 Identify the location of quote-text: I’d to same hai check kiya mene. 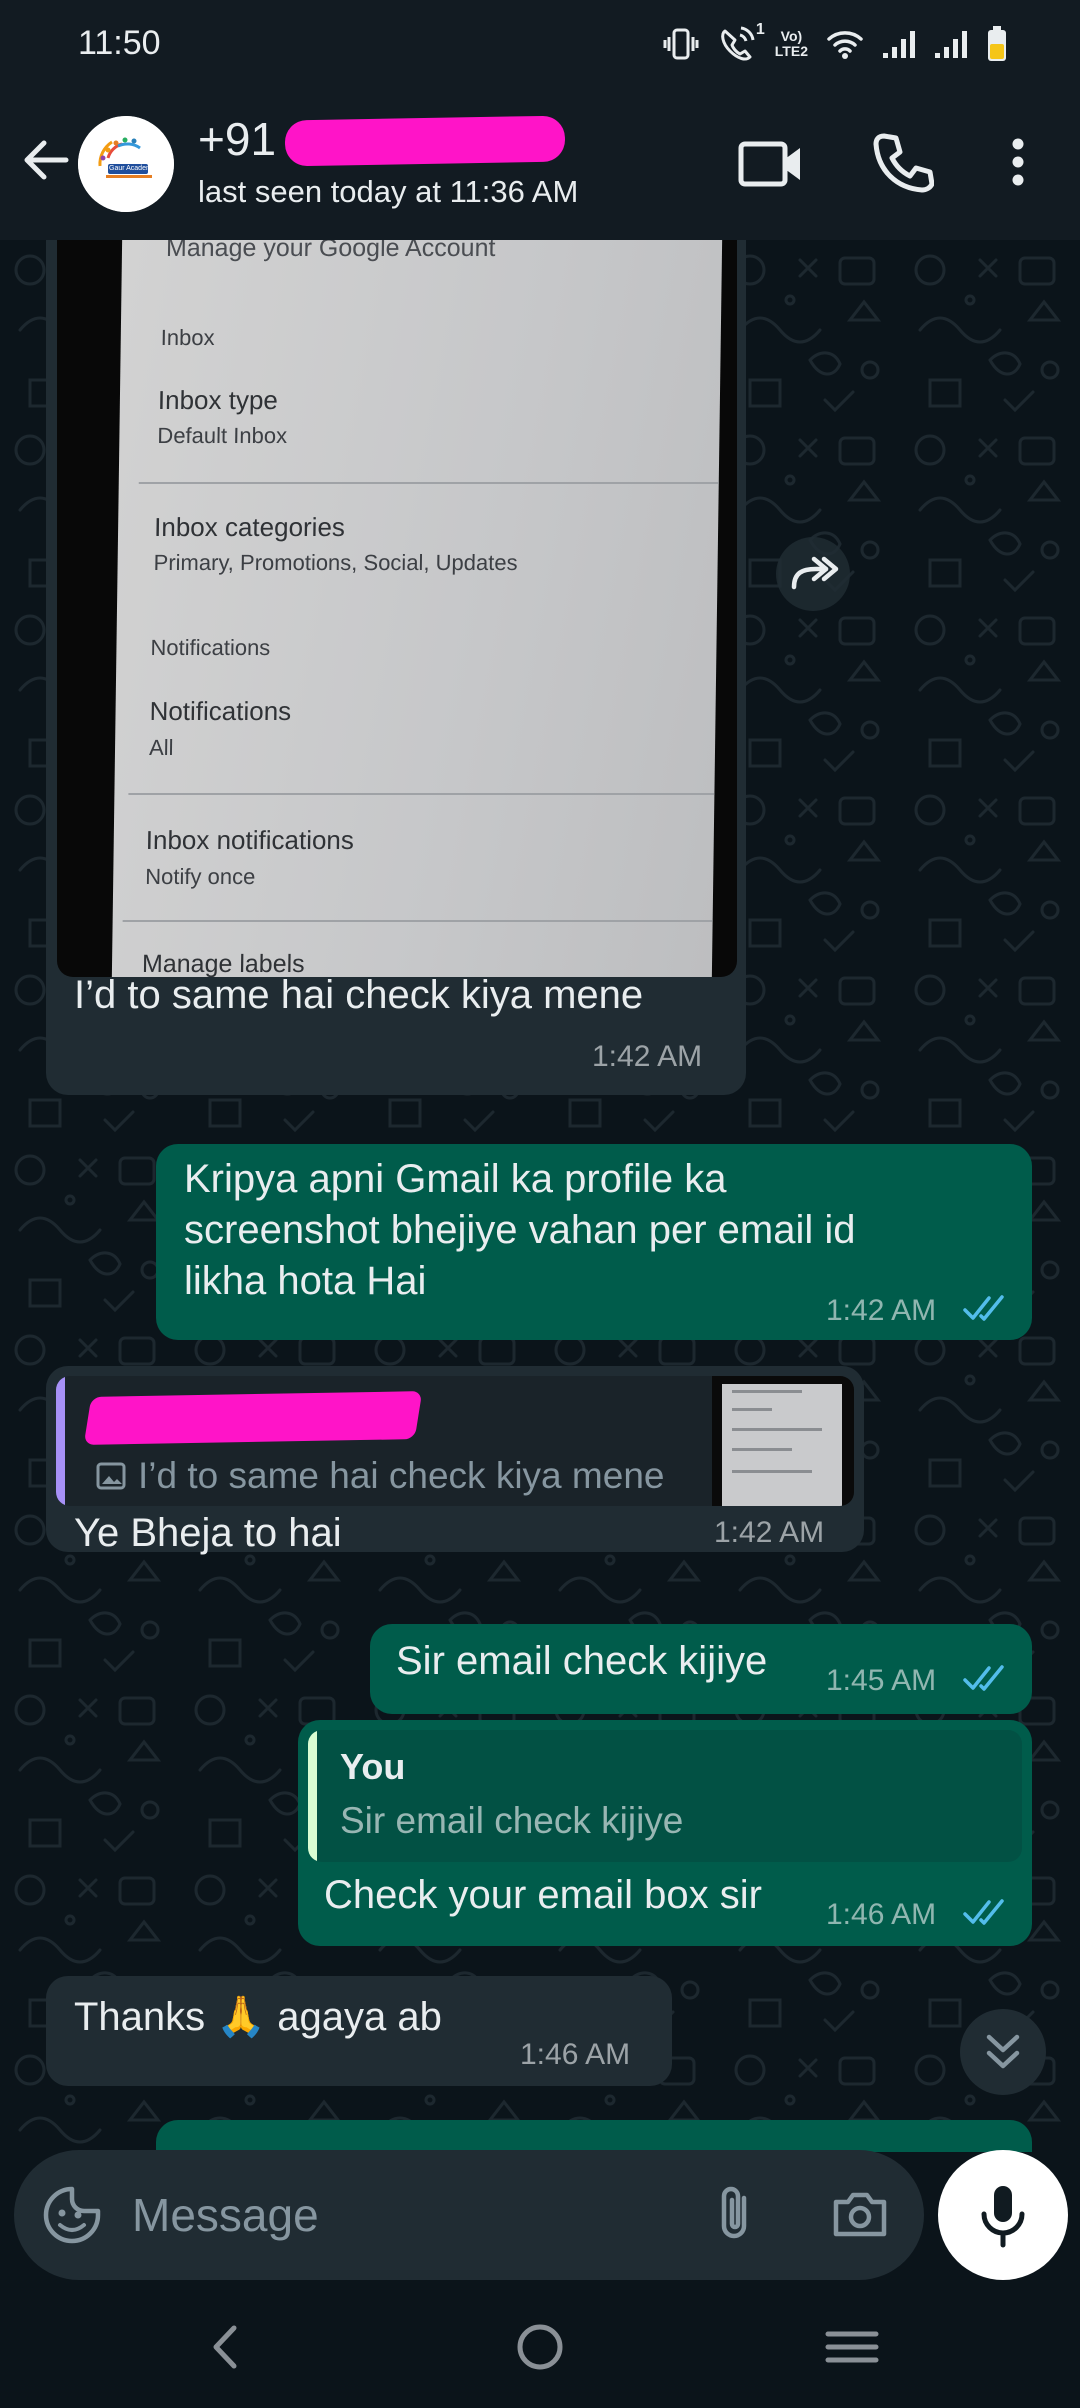
(401, 1475).